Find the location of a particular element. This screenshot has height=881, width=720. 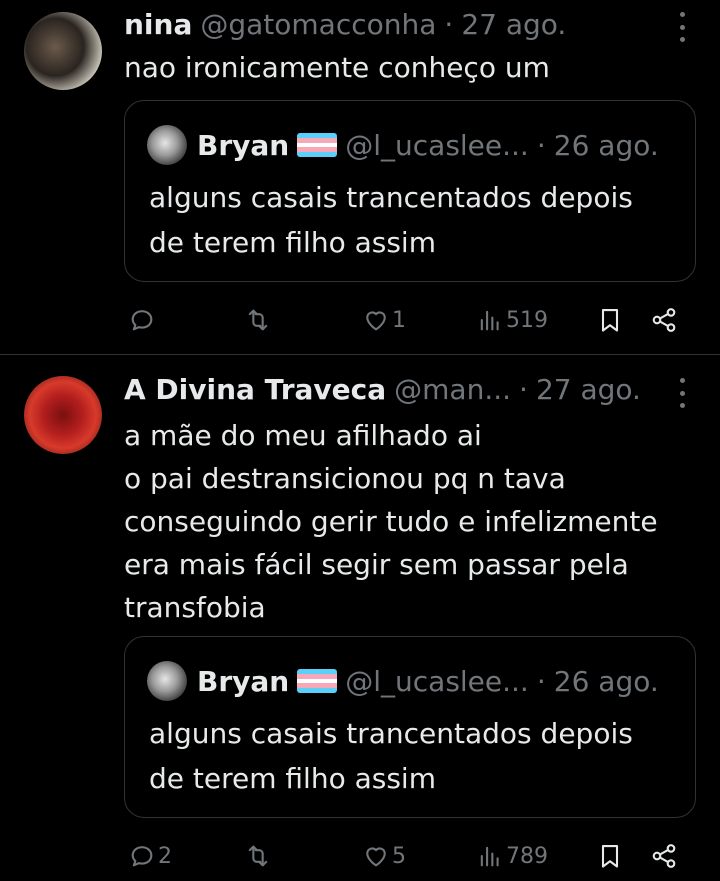

like-count: 5 is located at coordinates (399, 856).